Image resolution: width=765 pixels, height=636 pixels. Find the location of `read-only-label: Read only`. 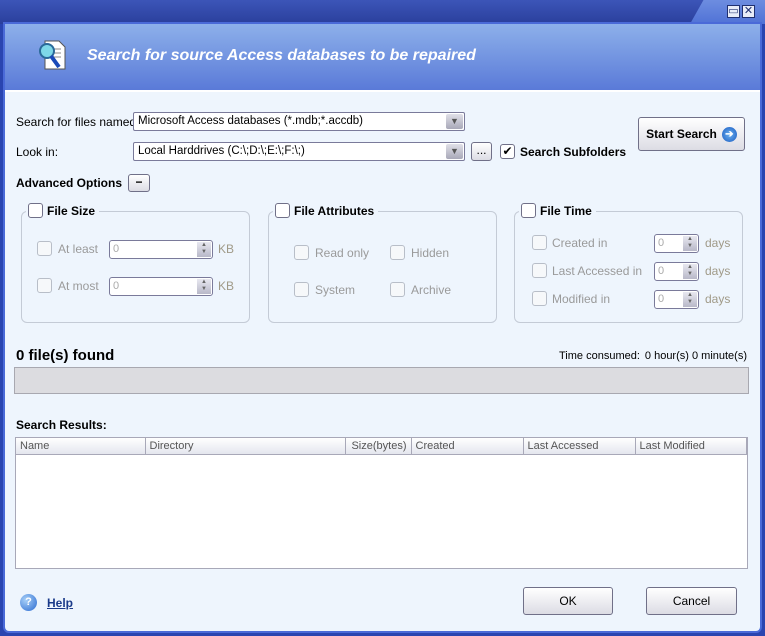

read-only-label: Read only is located at coordinates (342, 253).